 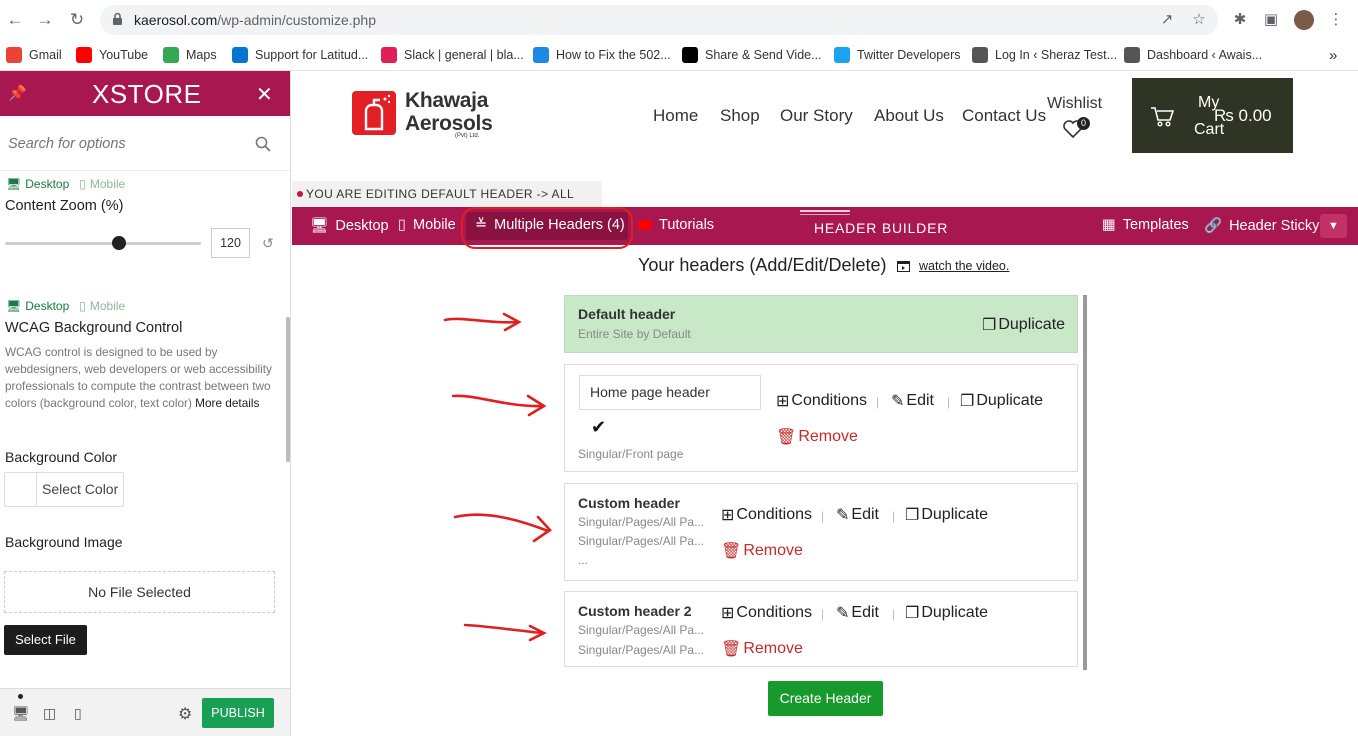 I want to click on nav-about-us: About Us, so click(x=909, y=116).